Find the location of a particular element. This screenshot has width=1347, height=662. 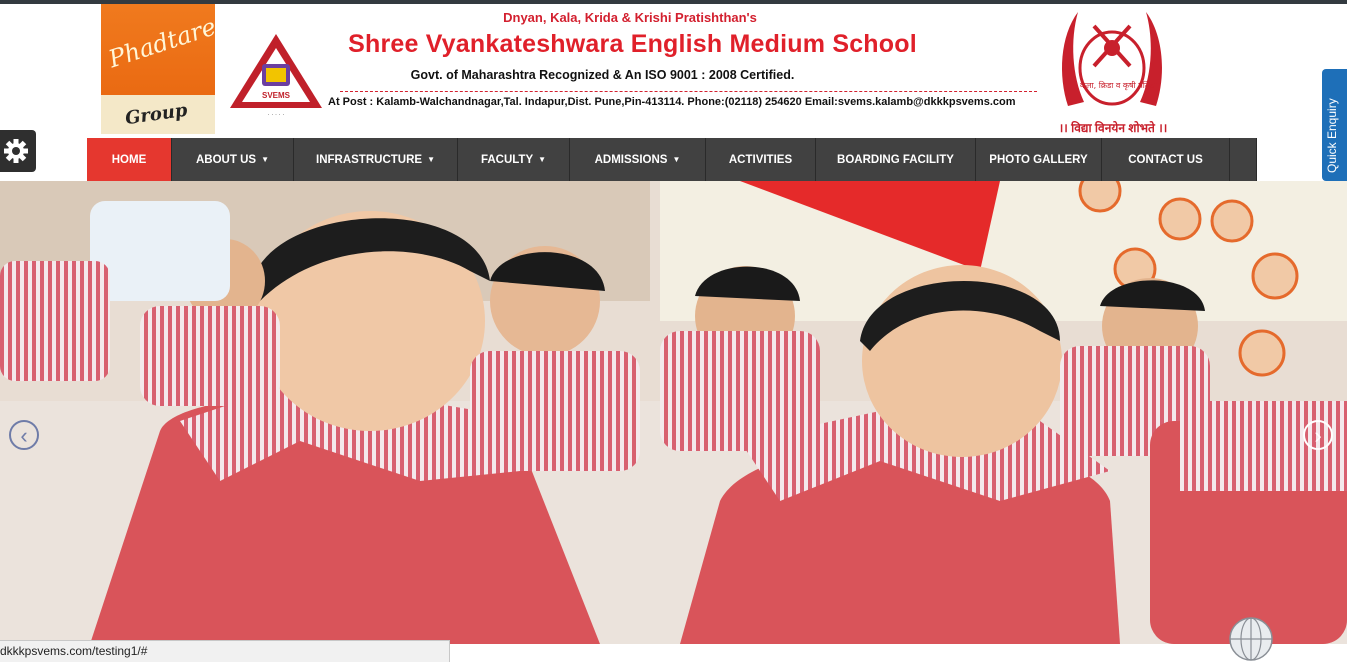

emblem-text: ज्ञान, कला, क्रिडा व कृषी प्रतिष्ठान is located at coordinates (1112, 85).